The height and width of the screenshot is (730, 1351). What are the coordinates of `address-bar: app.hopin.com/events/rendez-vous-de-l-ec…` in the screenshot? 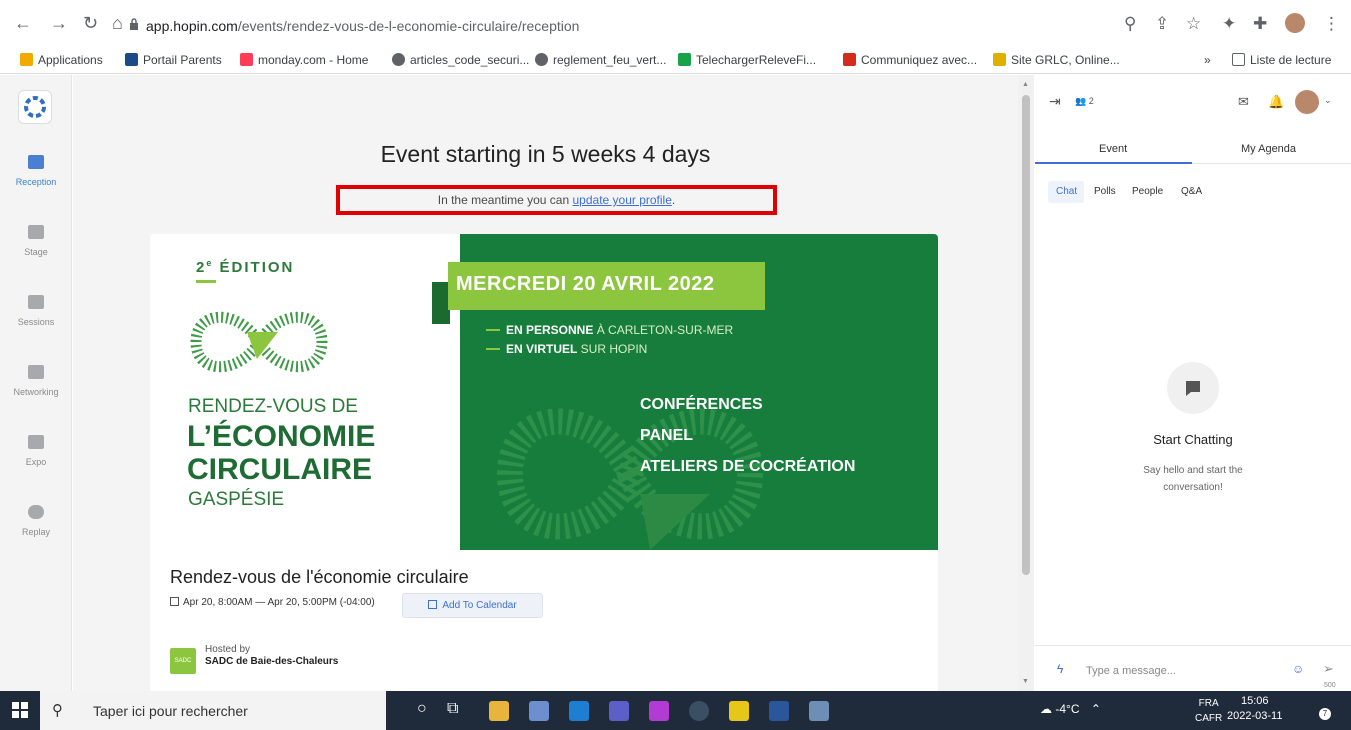 It's located at (362, 26).